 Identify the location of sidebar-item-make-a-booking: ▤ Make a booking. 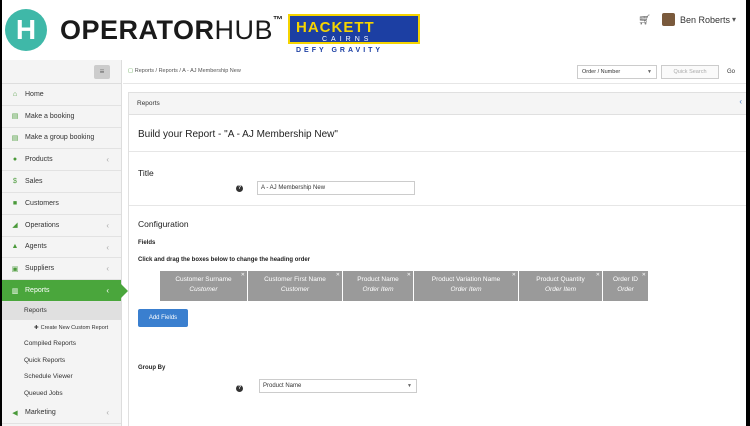
(61, 117).